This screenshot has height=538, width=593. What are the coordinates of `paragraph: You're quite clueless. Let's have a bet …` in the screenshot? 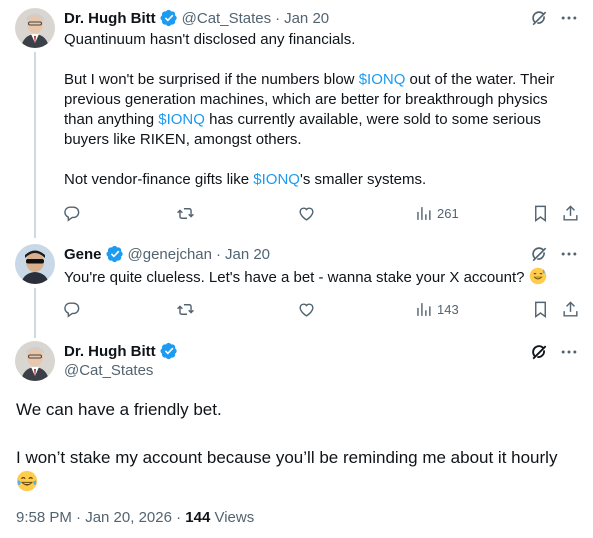 It's located at (321, 277).